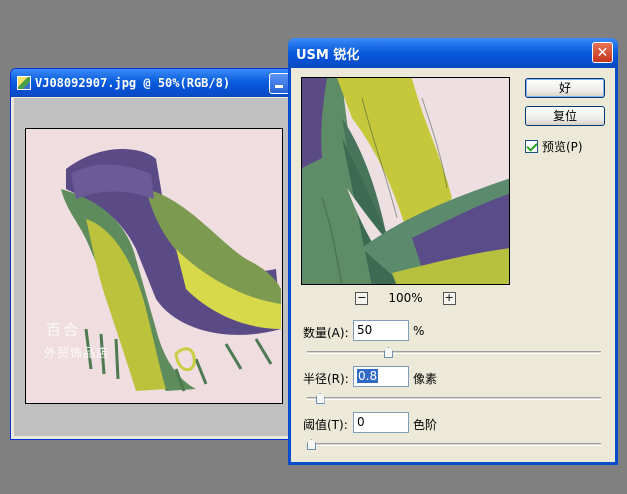  I want to click on document-title: VJ08092907.jpg @ 50%(RGB/8), so click(133, 83).